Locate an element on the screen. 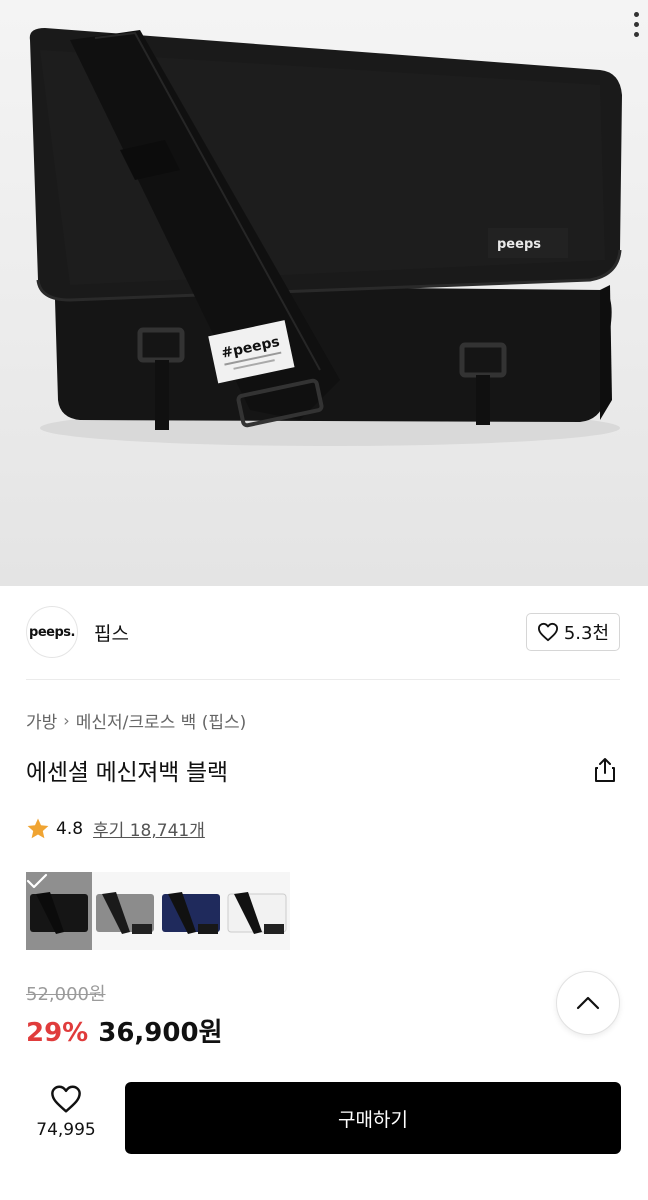 Image resolution: width=648 pixels, height=1200 pixels. color-option-black is located at coordinates (59, 911).